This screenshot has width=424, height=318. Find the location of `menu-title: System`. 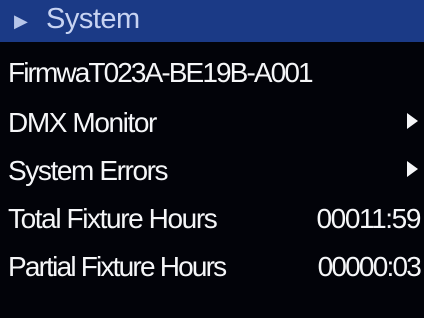

menu-title: System is located at coordinates (93, 19).